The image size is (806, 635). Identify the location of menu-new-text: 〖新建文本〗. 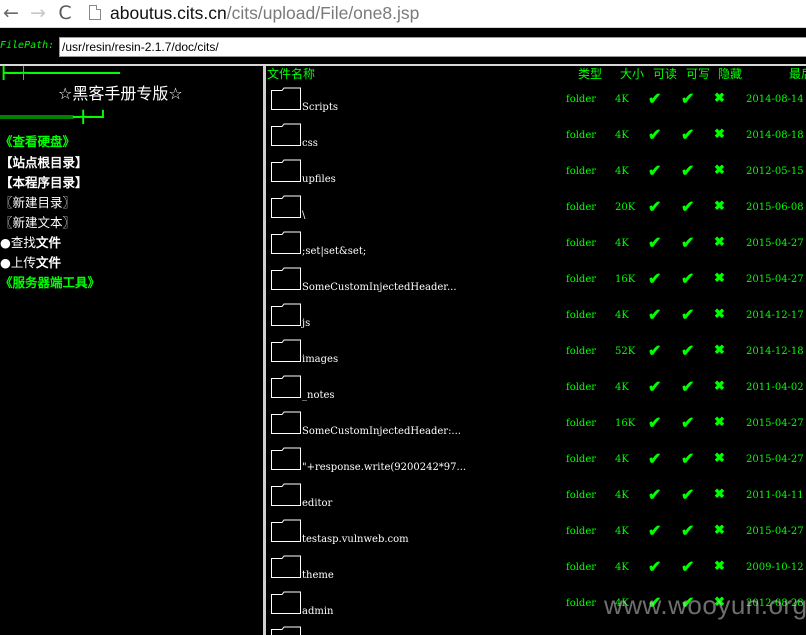
(37, 223).